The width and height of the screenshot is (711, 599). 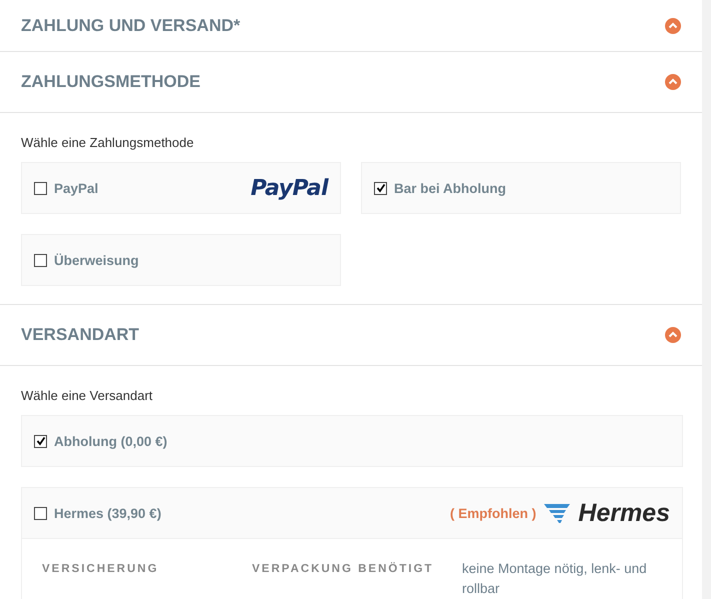 What do you see at coordinates (108, 513) in the screenshot?
I see `option-text: Hermes (39,90 €)` at bounding box center [108, 513].